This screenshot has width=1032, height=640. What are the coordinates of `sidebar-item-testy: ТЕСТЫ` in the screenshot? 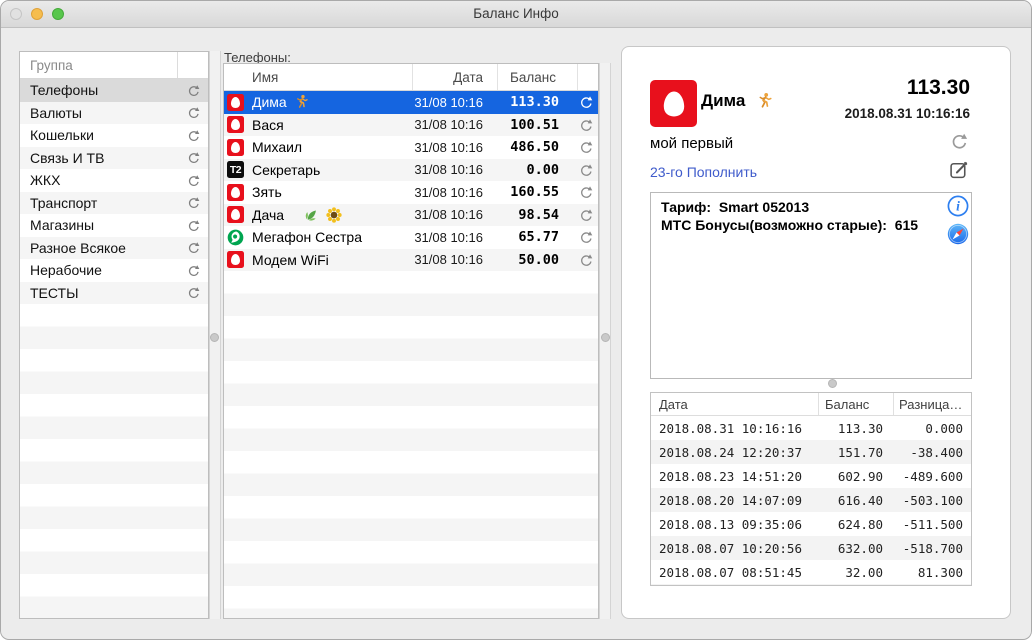 It's located at (114, 292).